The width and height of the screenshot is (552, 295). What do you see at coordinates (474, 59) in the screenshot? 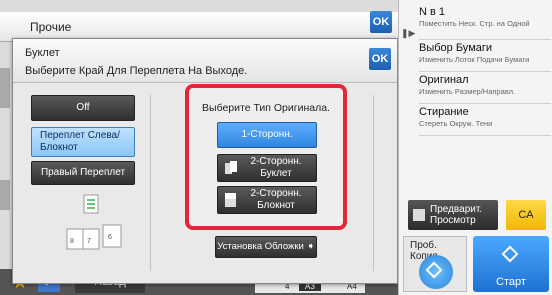
I see `right-item-sub: Изменить Лоток Подачи Бумаги` at bounding box center [474, 59].